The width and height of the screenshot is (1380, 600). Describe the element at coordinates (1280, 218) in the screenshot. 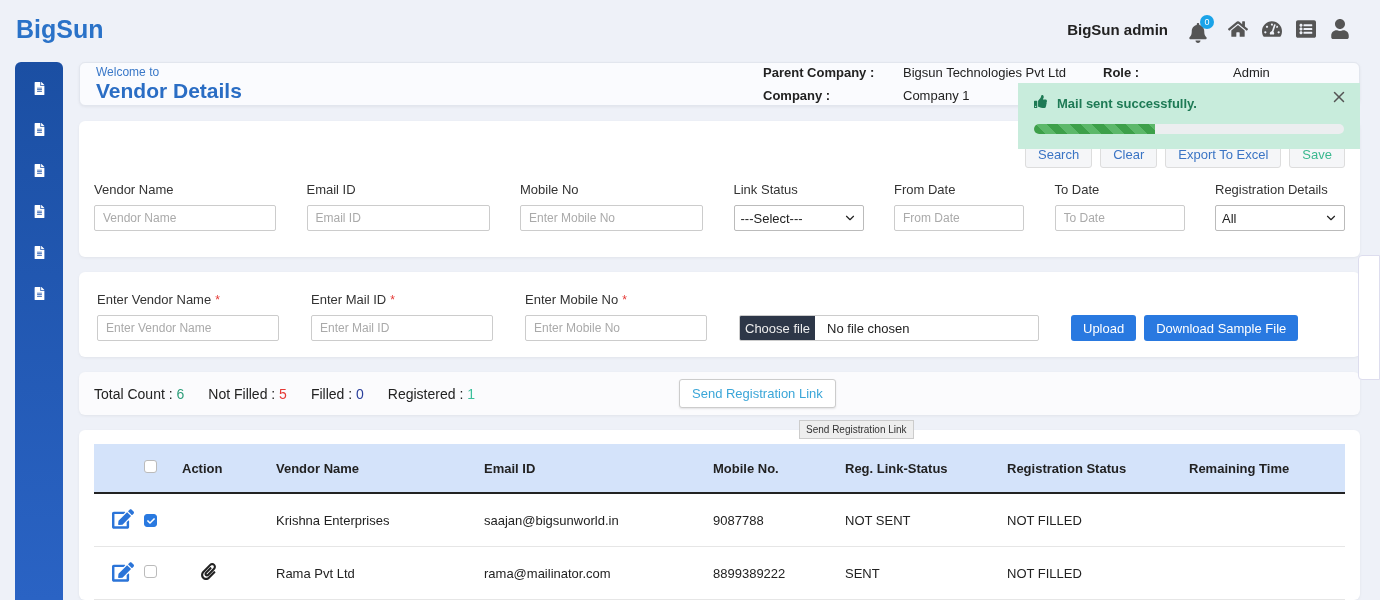

I see `select-field: All` at that location.